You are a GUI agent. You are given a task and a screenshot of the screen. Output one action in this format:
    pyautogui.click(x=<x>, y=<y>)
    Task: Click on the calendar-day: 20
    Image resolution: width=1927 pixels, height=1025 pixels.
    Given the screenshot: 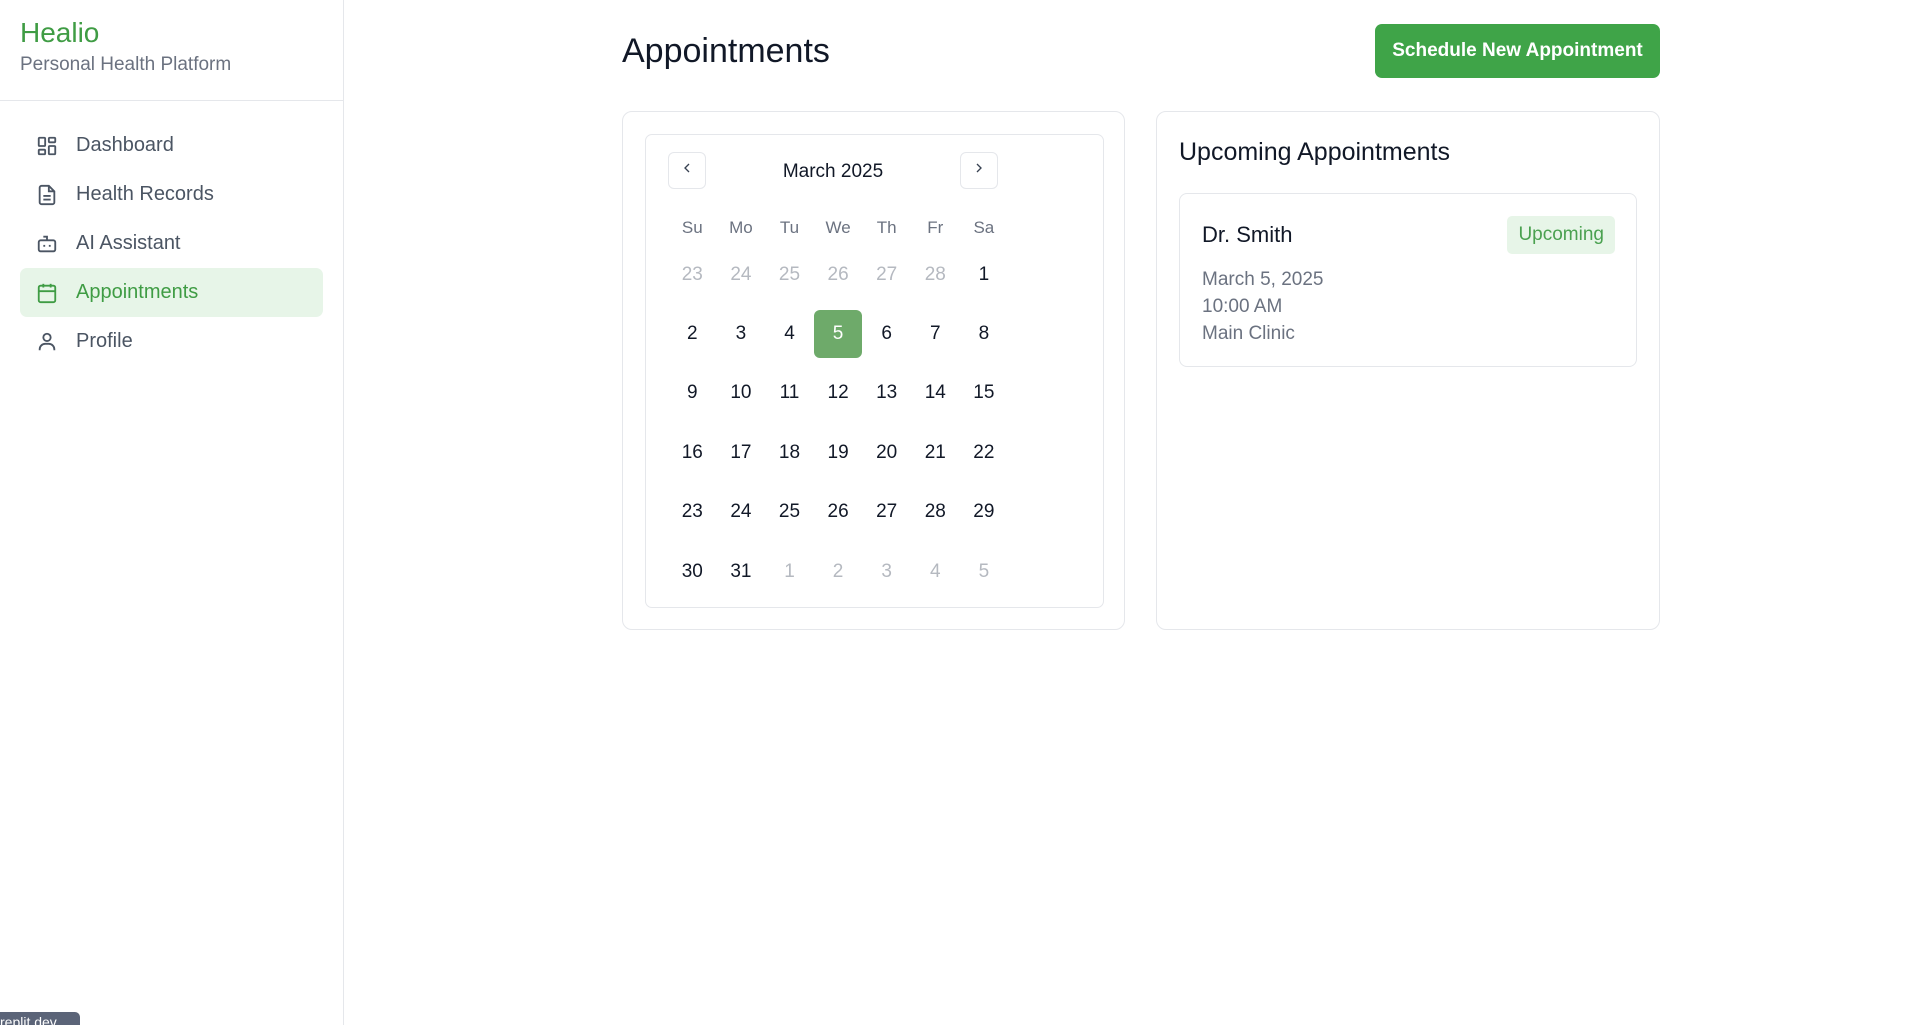 What is the action you would take?
    pyautogui.click(x=886, y=453)
    